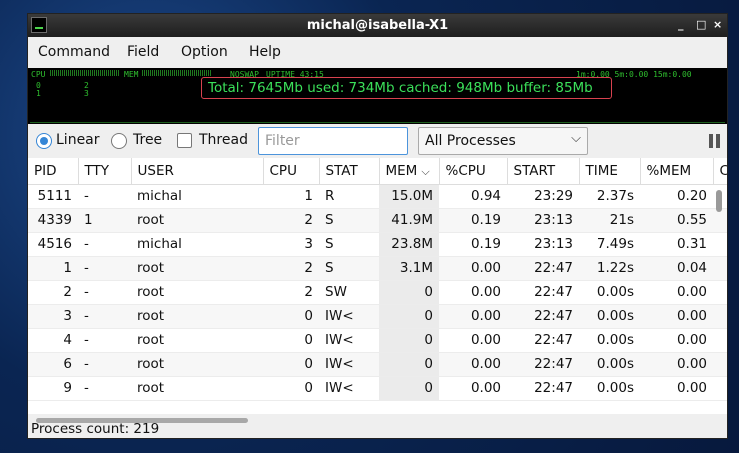  I want to click on menu-help: Help, so click(265, 52).